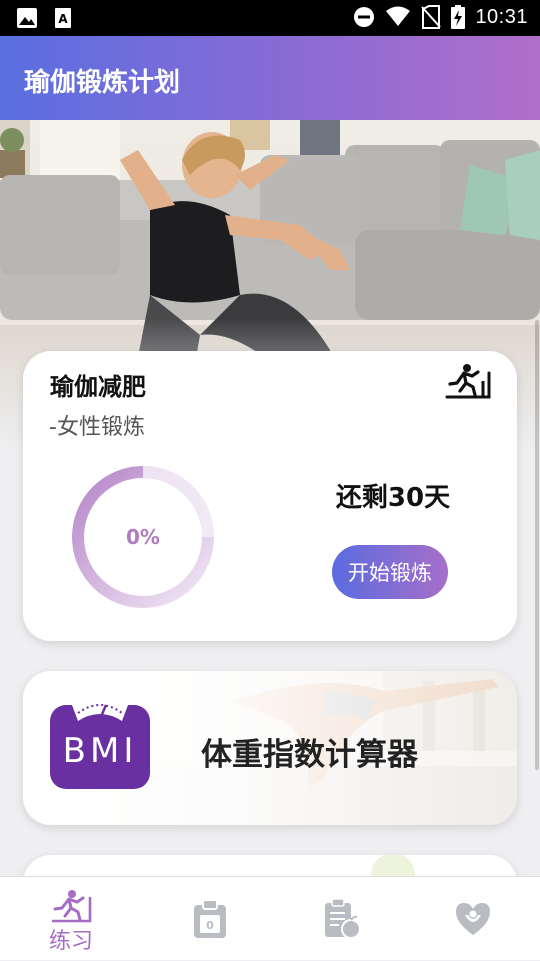 This screenshot has height=961, width=540. I want to click on bottom-navigation: 练习 0, so click(270, 918).